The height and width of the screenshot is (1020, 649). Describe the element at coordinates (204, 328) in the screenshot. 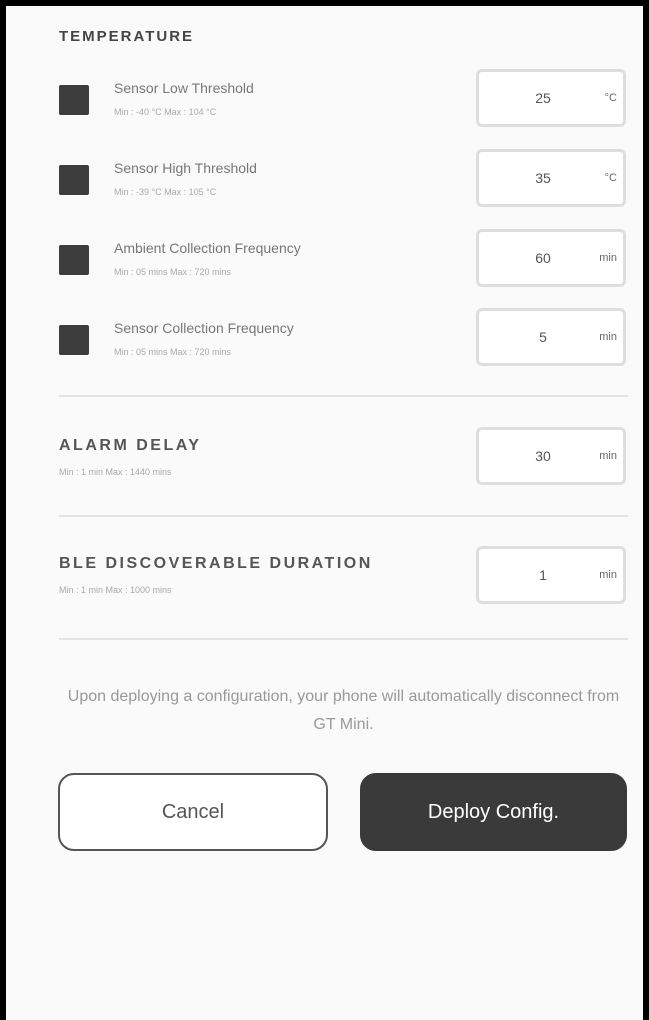

I see `setting-label: Sensor Collection Frequency` at that location.